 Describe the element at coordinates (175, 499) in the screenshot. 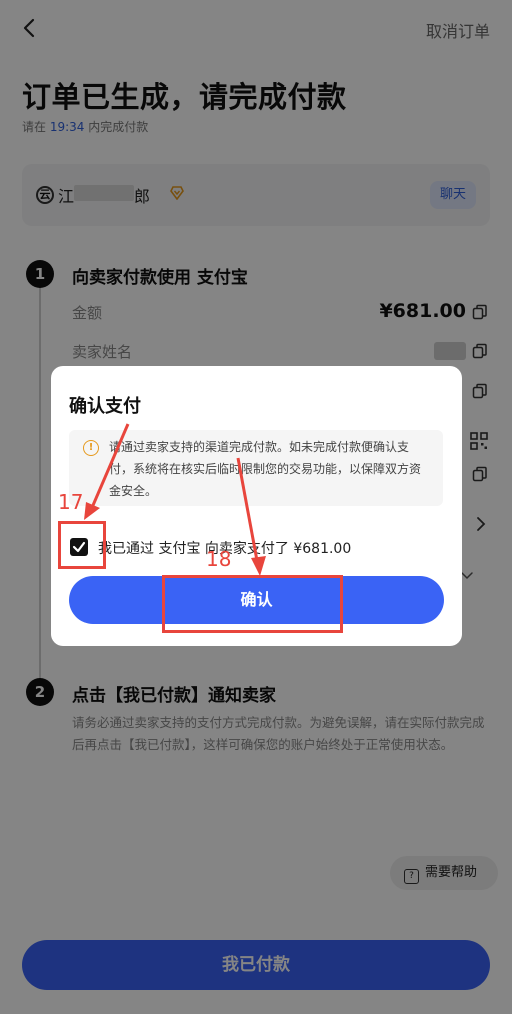

I see `annotation-arrows` at that location.